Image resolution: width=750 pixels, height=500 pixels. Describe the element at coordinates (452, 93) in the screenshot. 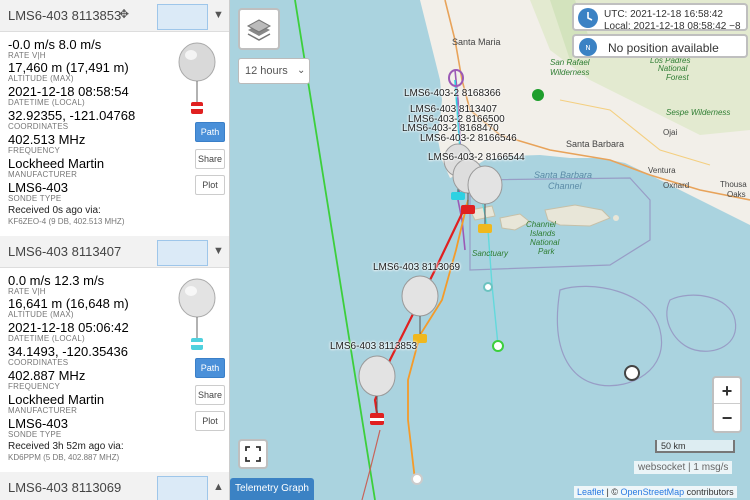

I see `sonde-map-label: LMS6-403-2 8168366` at that location.